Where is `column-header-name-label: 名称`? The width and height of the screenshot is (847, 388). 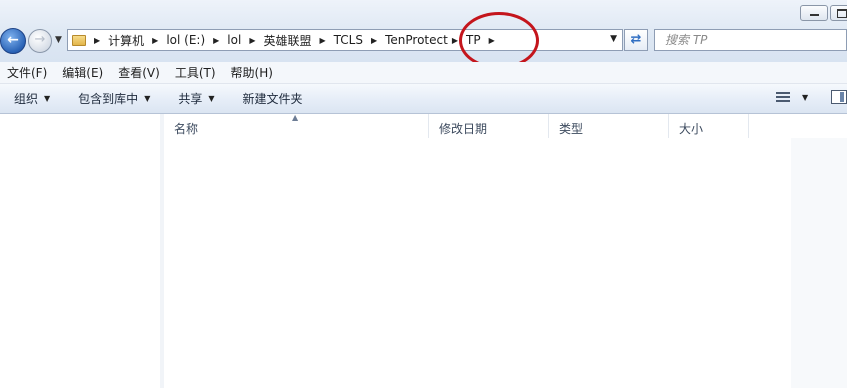
column-header-name-label: 名称 is located at coordinates (186, 129).